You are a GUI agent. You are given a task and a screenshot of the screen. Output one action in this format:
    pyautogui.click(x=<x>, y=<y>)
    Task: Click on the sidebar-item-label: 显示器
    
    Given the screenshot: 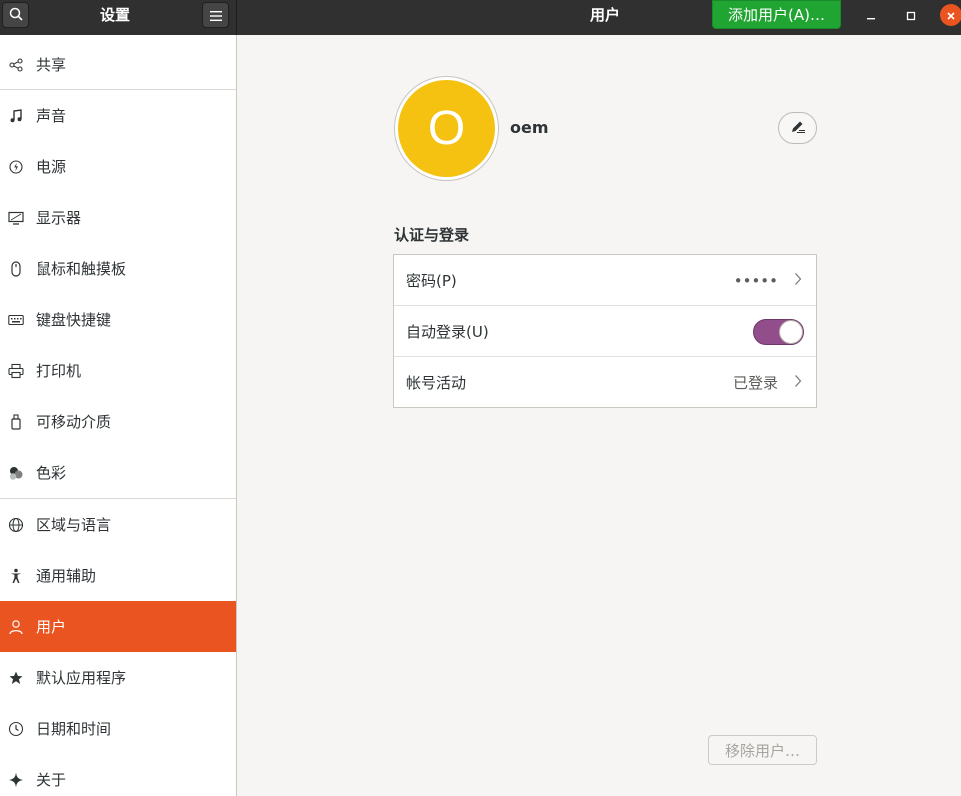 What is the action you would take?
    pyautogui.click(x=59, y=218)
    